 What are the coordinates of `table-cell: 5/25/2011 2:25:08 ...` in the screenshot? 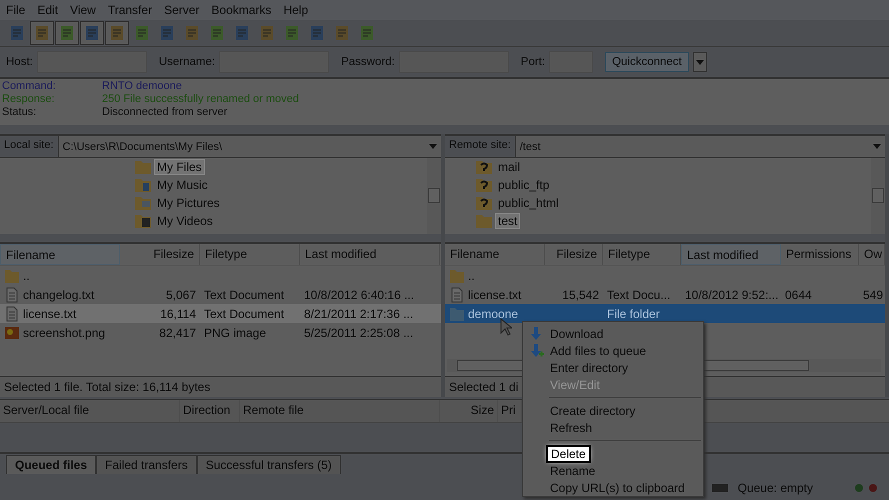 It's located at (359, 333).